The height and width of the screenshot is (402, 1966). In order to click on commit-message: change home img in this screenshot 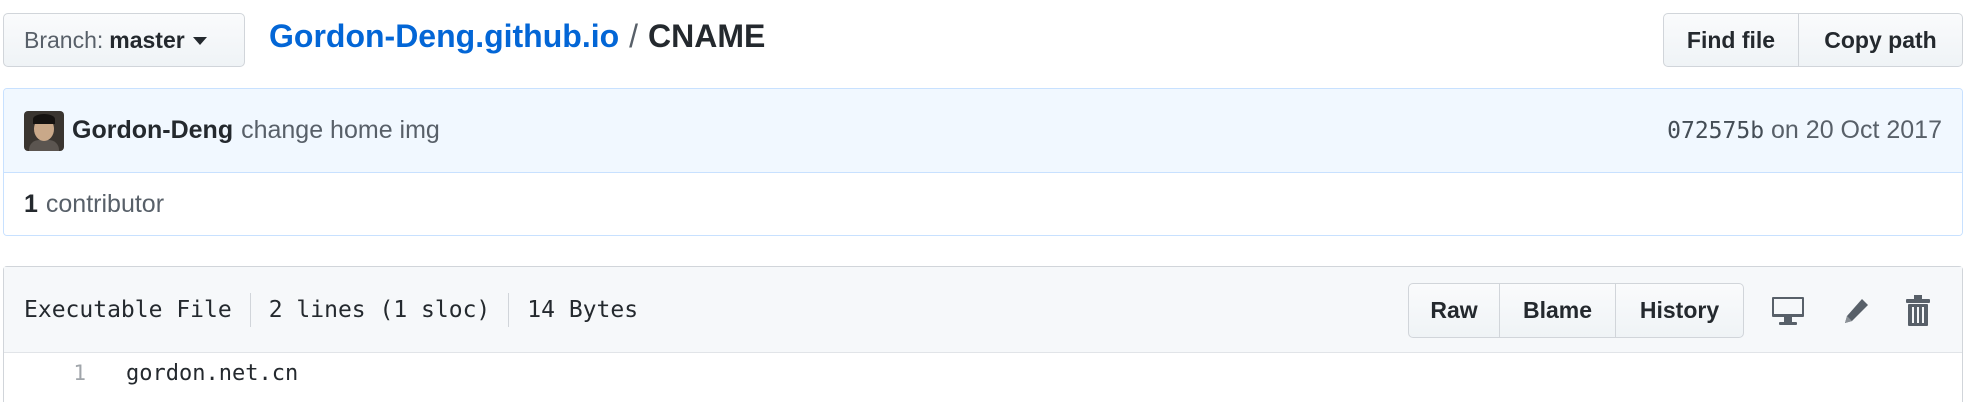, I will do `click(340, 130)`.